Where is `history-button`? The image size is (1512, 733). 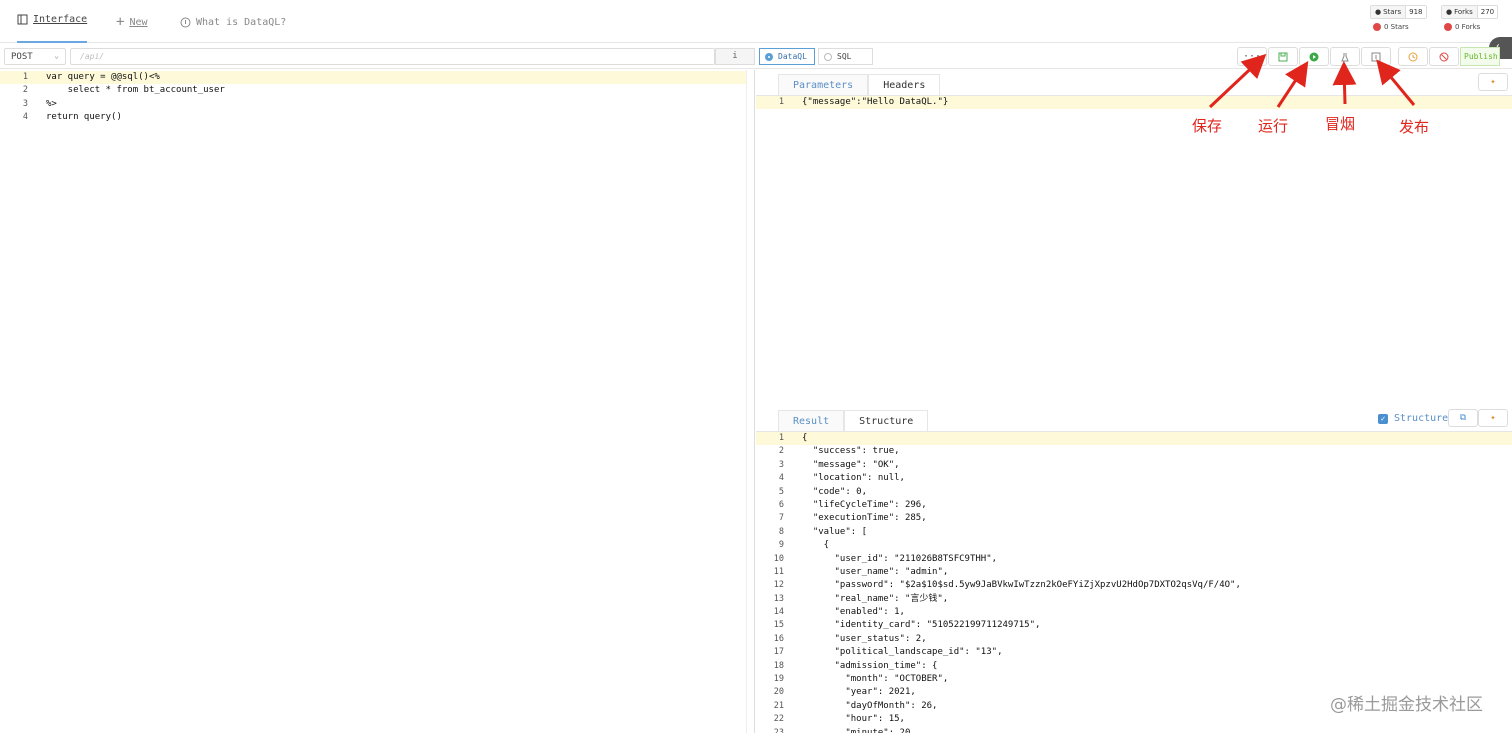 history-button is located at coordinates (1413, 56).